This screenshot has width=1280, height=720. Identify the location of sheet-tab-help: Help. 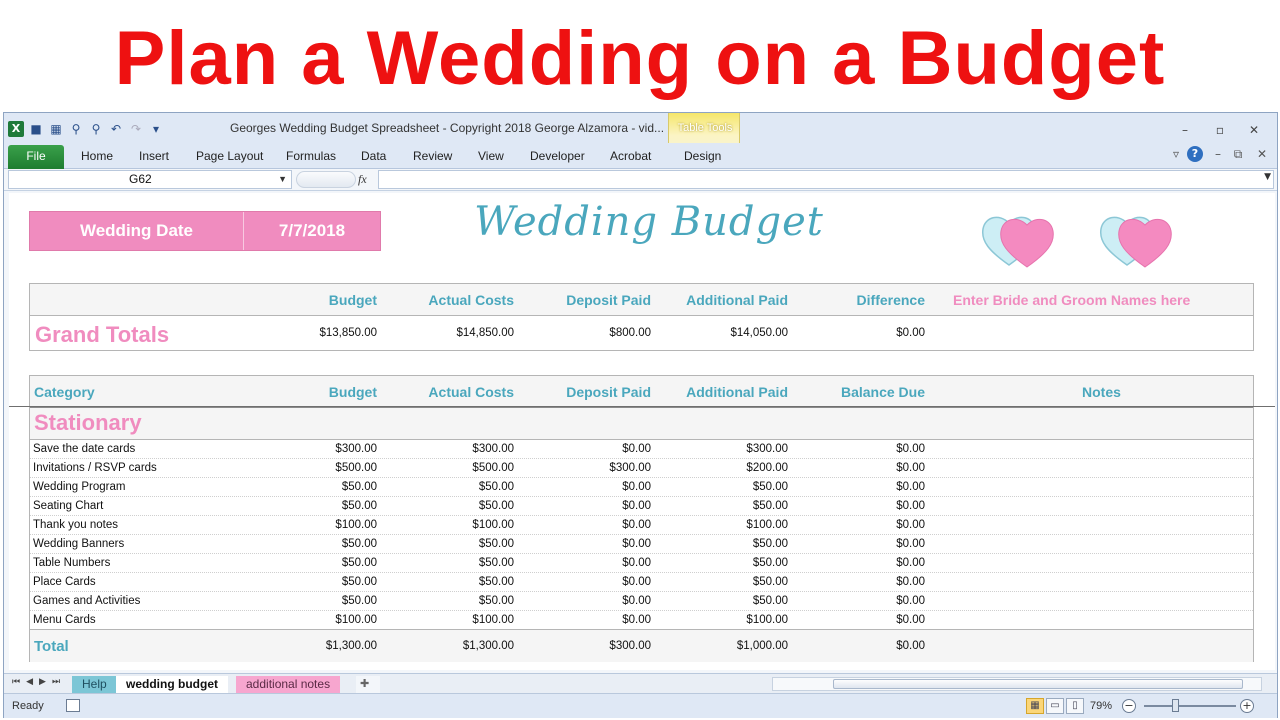
(94, 684).